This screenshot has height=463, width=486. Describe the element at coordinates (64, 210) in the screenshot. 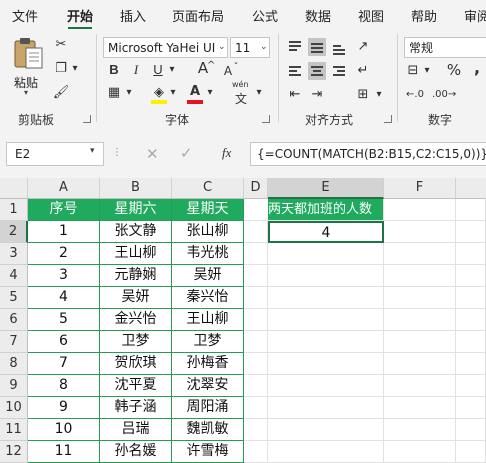

I see `header-cell: 序号` at that location.